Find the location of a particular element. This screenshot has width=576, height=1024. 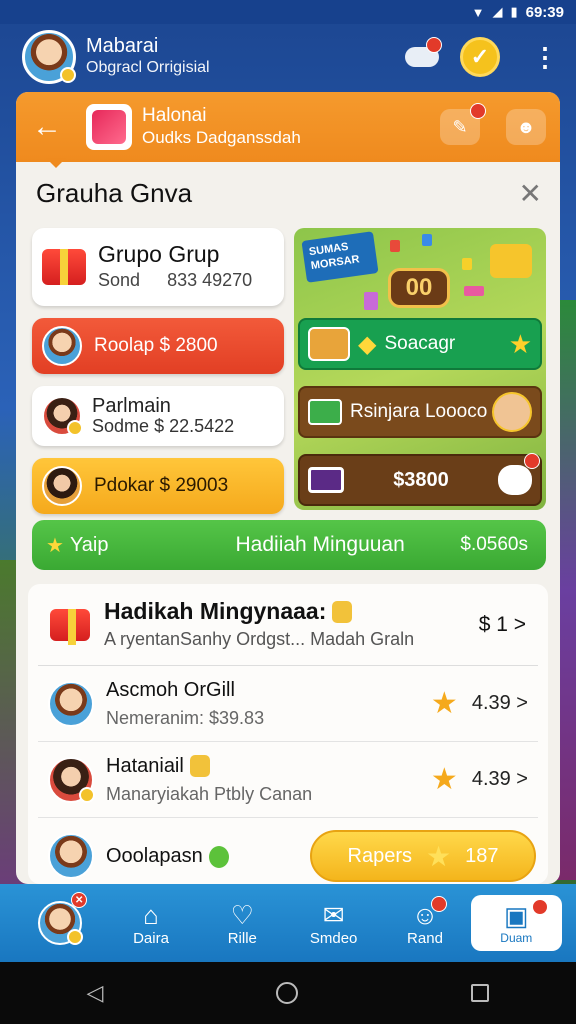

chat-icon: ✎ is located at coordinates (460, 126).